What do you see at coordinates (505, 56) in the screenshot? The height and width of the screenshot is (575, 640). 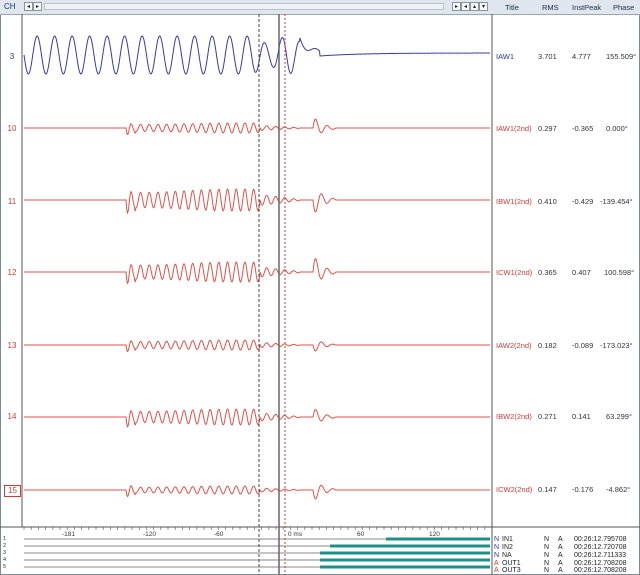 I see `row-title-iaw1: IAW1` at bounding box center [505, 56].